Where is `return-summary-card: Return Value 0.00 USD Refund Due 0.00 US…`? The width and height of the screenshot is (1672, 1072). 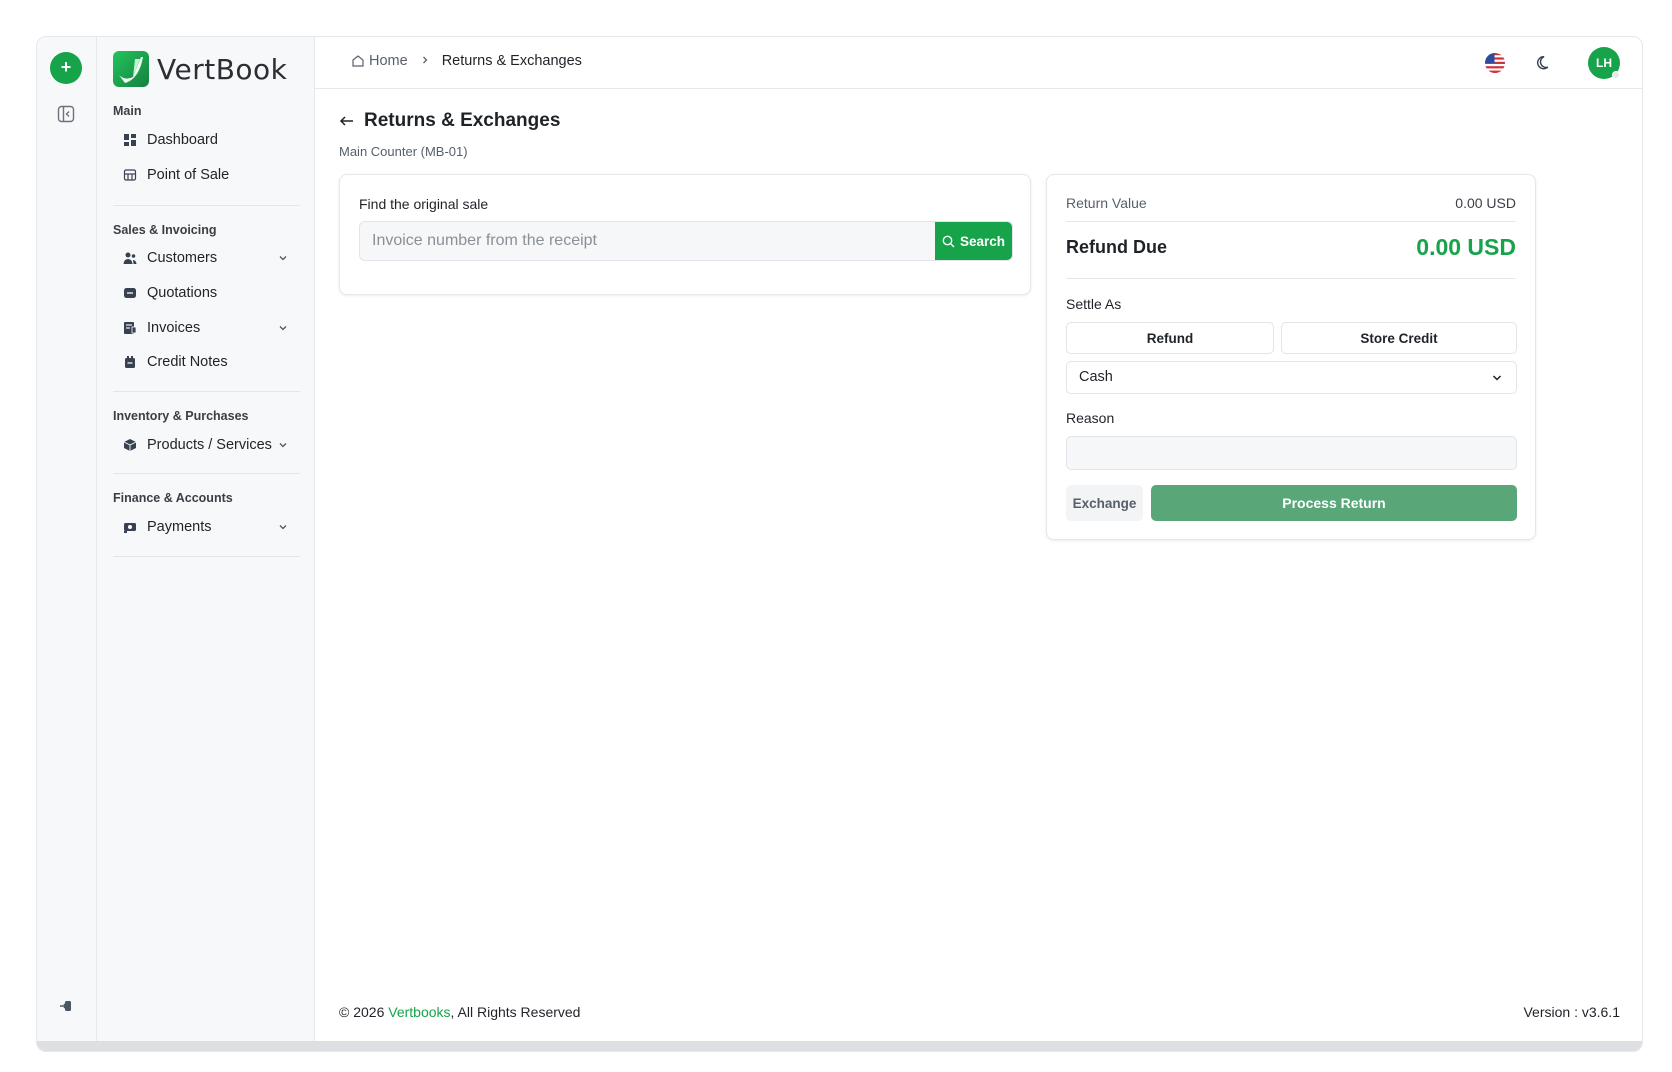 return-summary-card: Return Value 0.00 USD Refund Due 0.00 US… is located at coordinates (1291, 357).